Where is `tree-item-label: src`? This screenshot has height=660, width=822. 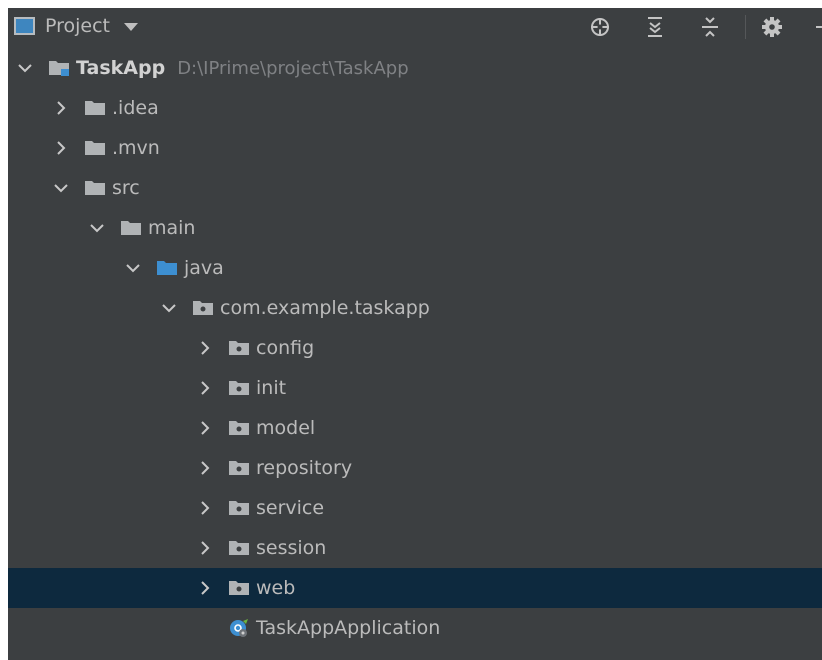
tree-item-label: src is located at coordinates (126, 188).